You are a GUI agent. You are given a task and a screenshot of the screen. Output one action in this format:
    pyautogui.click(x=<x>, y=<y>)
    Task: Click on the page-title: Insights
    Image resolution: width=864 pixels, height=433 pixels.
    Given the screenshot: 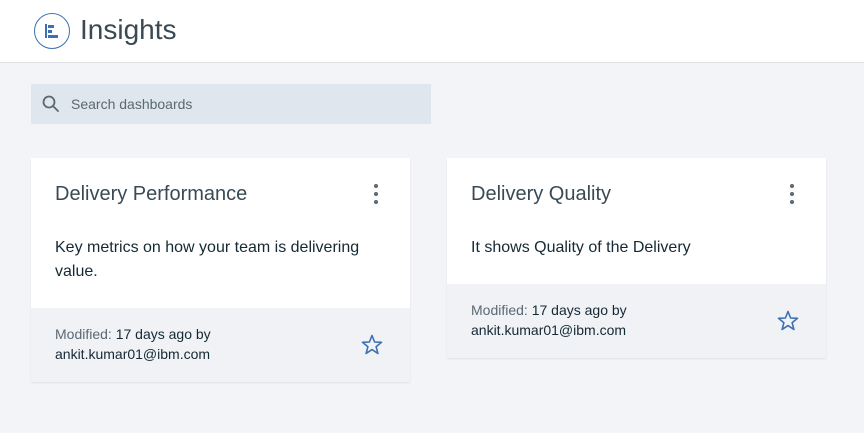 What is the action you would take?
    pyautogui.click(x=128, y=29)
    